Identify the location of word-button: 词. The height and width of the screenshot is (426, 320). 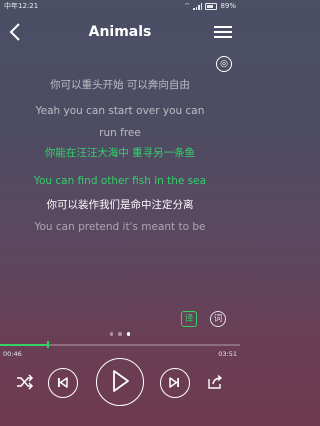
(218, 319).